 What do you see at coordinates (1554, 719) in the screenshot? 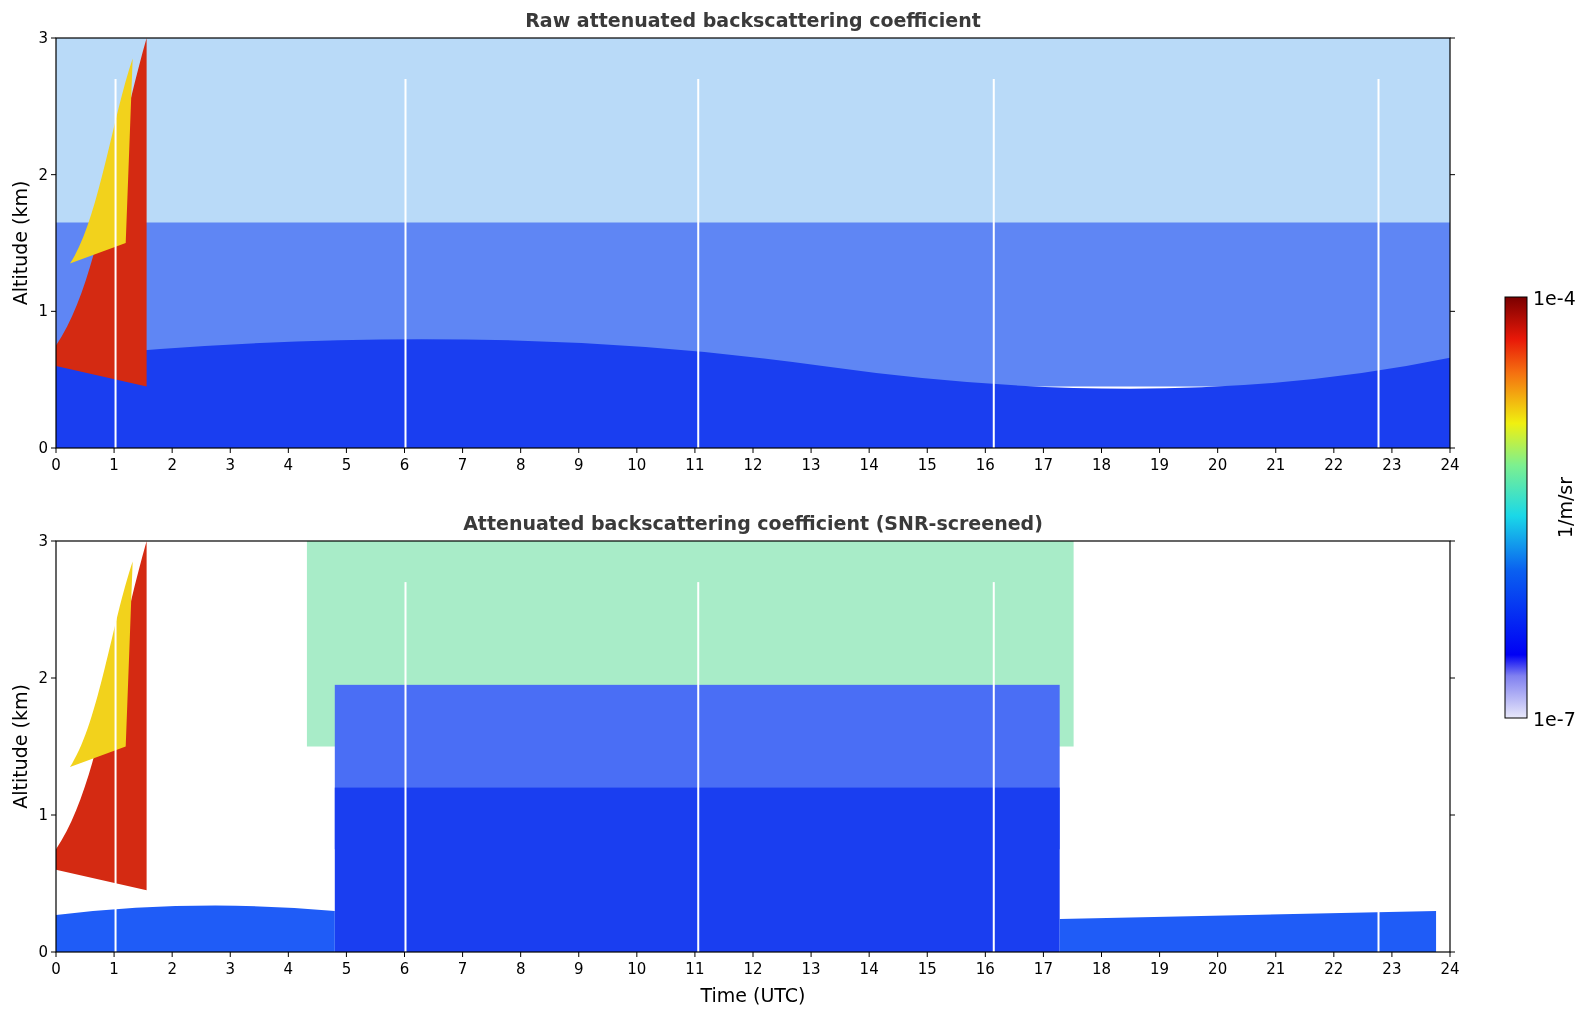
I see `tick-label: 1e-7` at bounding box center [1554, 719].